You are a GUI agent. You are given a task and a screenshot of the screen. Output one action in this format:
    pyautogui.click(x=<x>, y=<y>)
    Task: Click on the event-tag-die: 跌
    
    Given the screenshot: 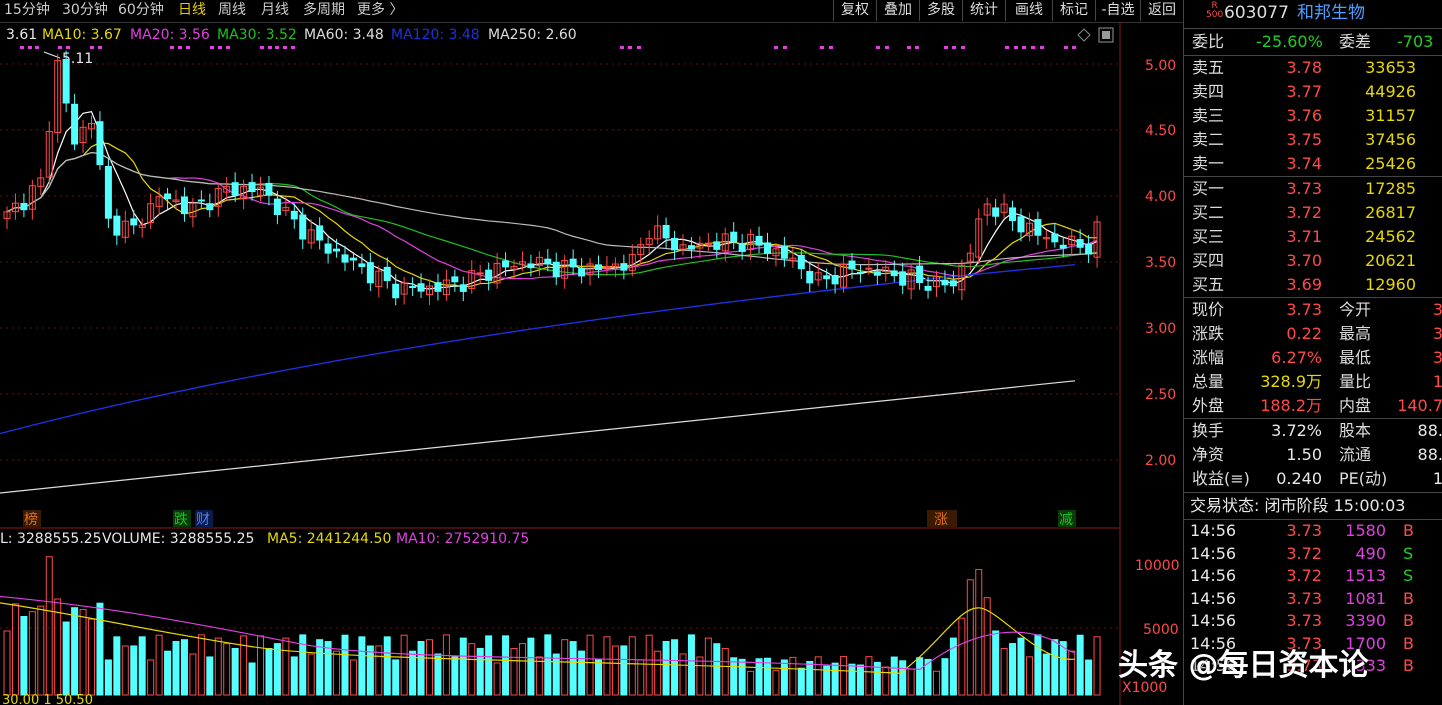 What is the action you would take?
    pyautogui.click(x=182, y=519)
    